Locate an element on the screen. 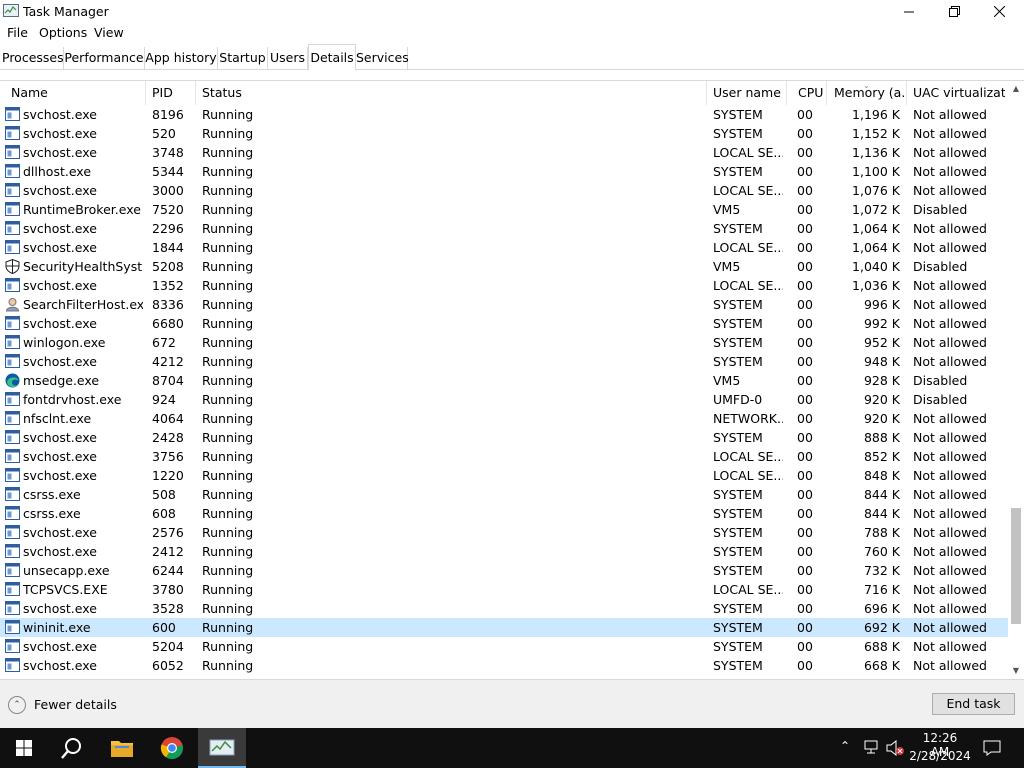 This screenshot has height=768, width=1024. menu-view: View is located at coordinates (109, 32).